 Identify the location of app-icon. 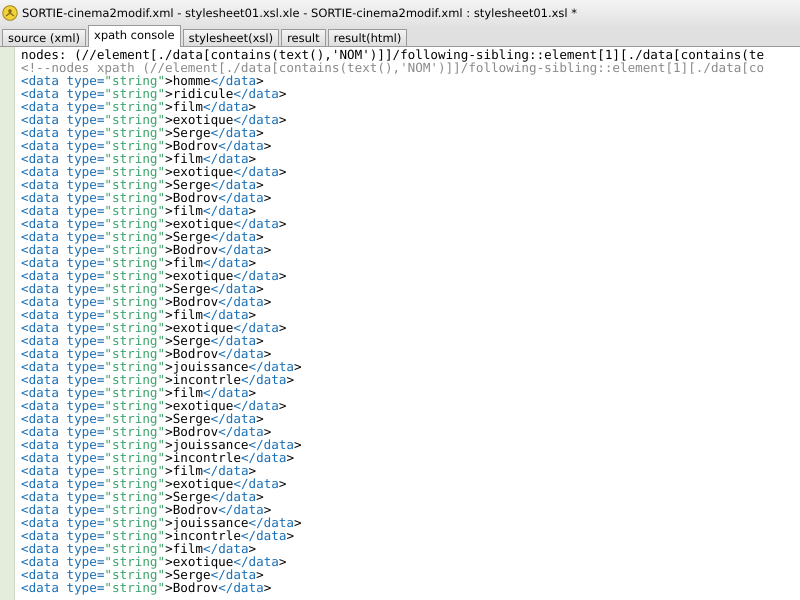
(10, 13).